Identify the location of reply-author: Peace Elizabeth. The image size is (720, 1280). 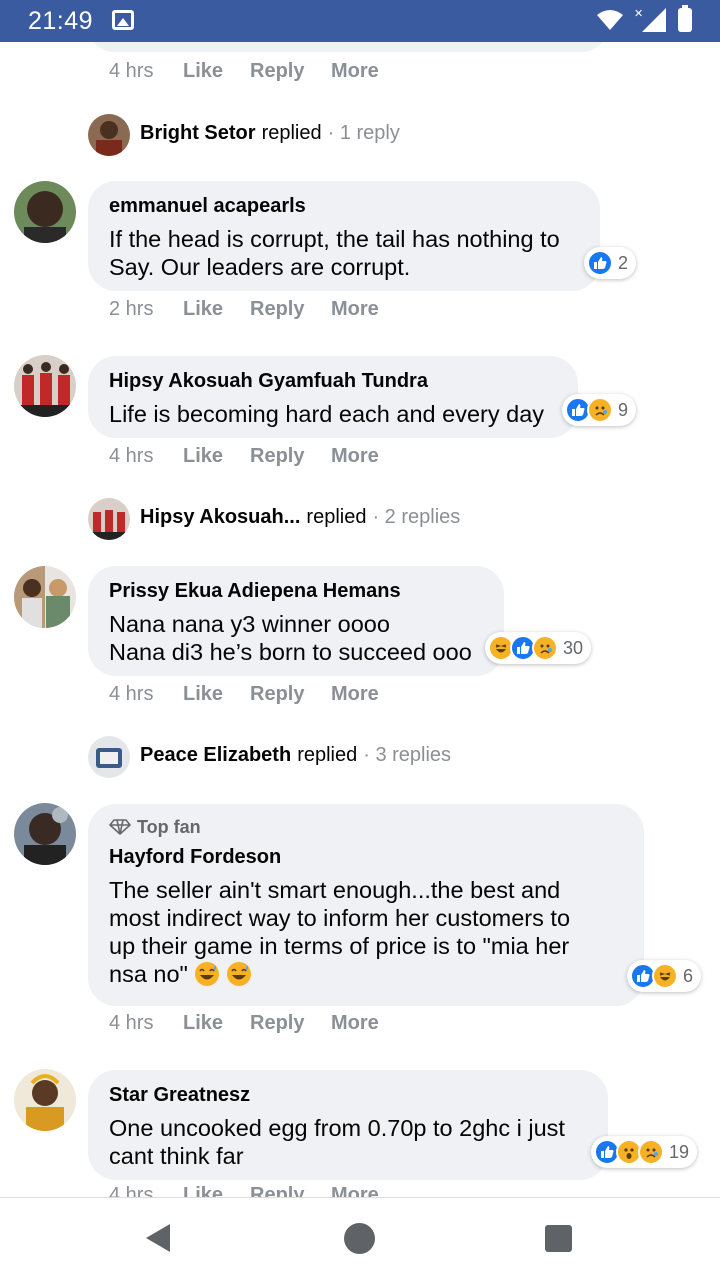
(216, 755).